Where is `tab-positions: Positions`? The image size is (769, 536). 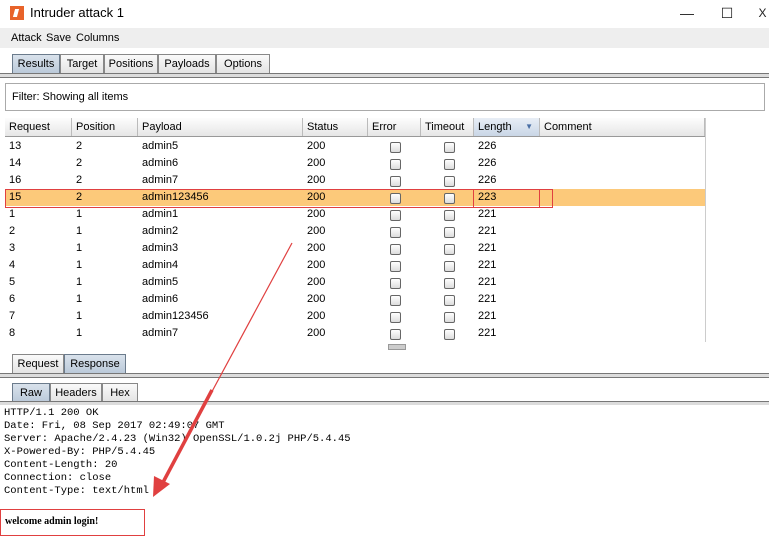
tab-positions: Positions is located at coordinates (131, 64).